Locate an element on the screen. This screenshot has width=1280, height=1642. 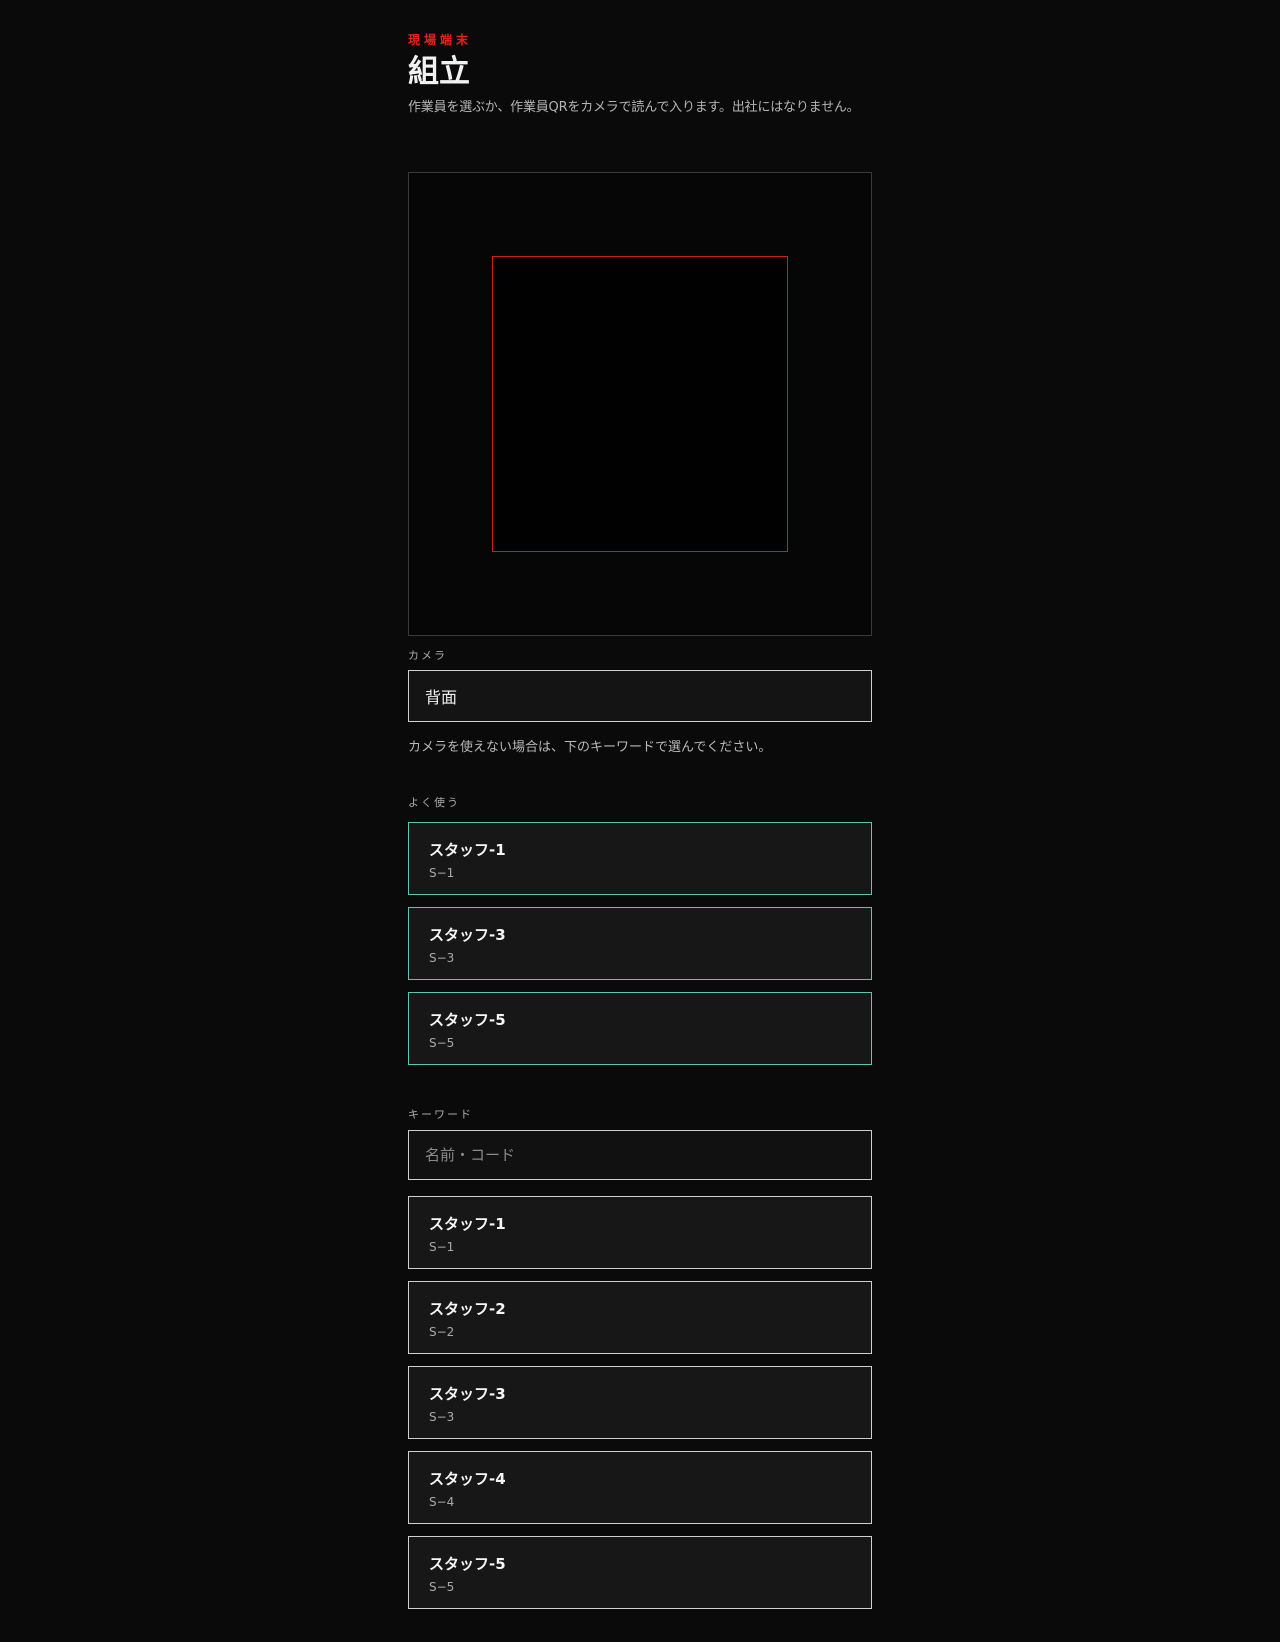
qr-scan-frame is located at coordinates (640, 404).